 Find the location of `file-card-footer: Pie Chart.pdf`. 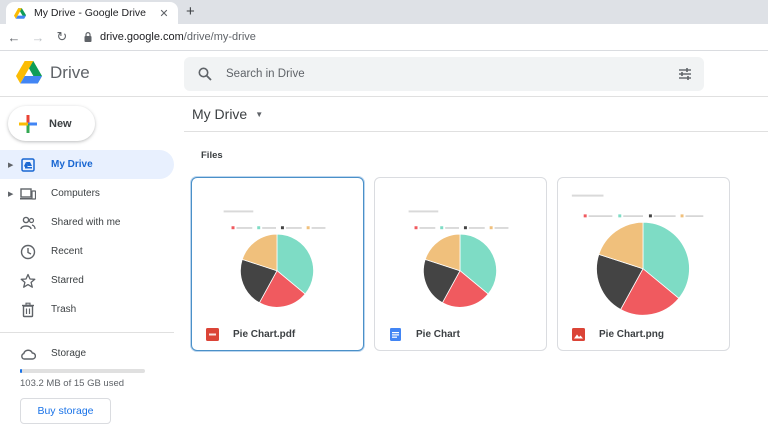

file-card-footer: Pie Chart.pdf is located at coordinates (277, 333).